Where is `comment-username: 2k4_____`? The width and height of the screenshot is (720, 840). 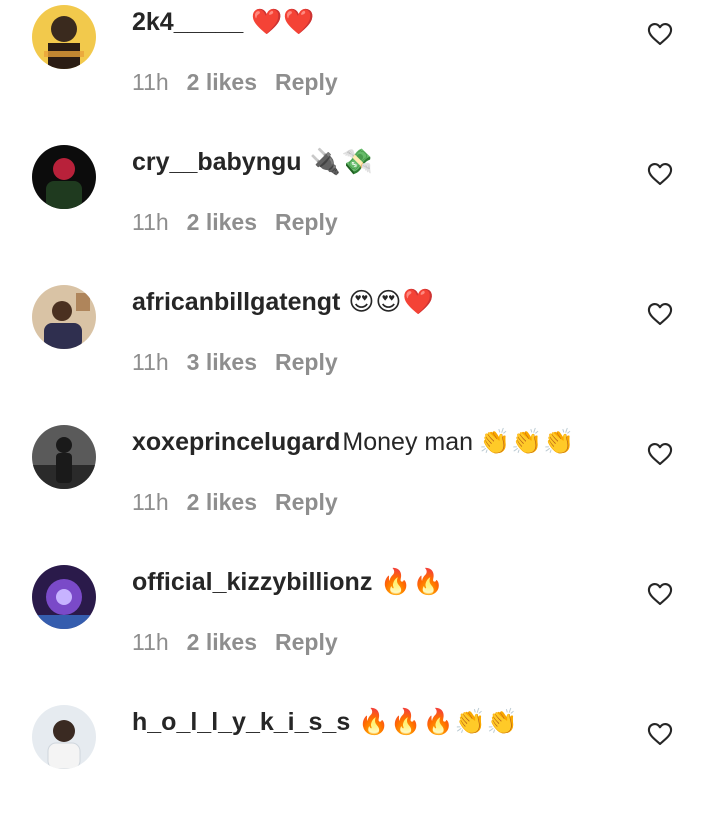
comment-username: 2k4_____ is located at coordinates (187, 22).